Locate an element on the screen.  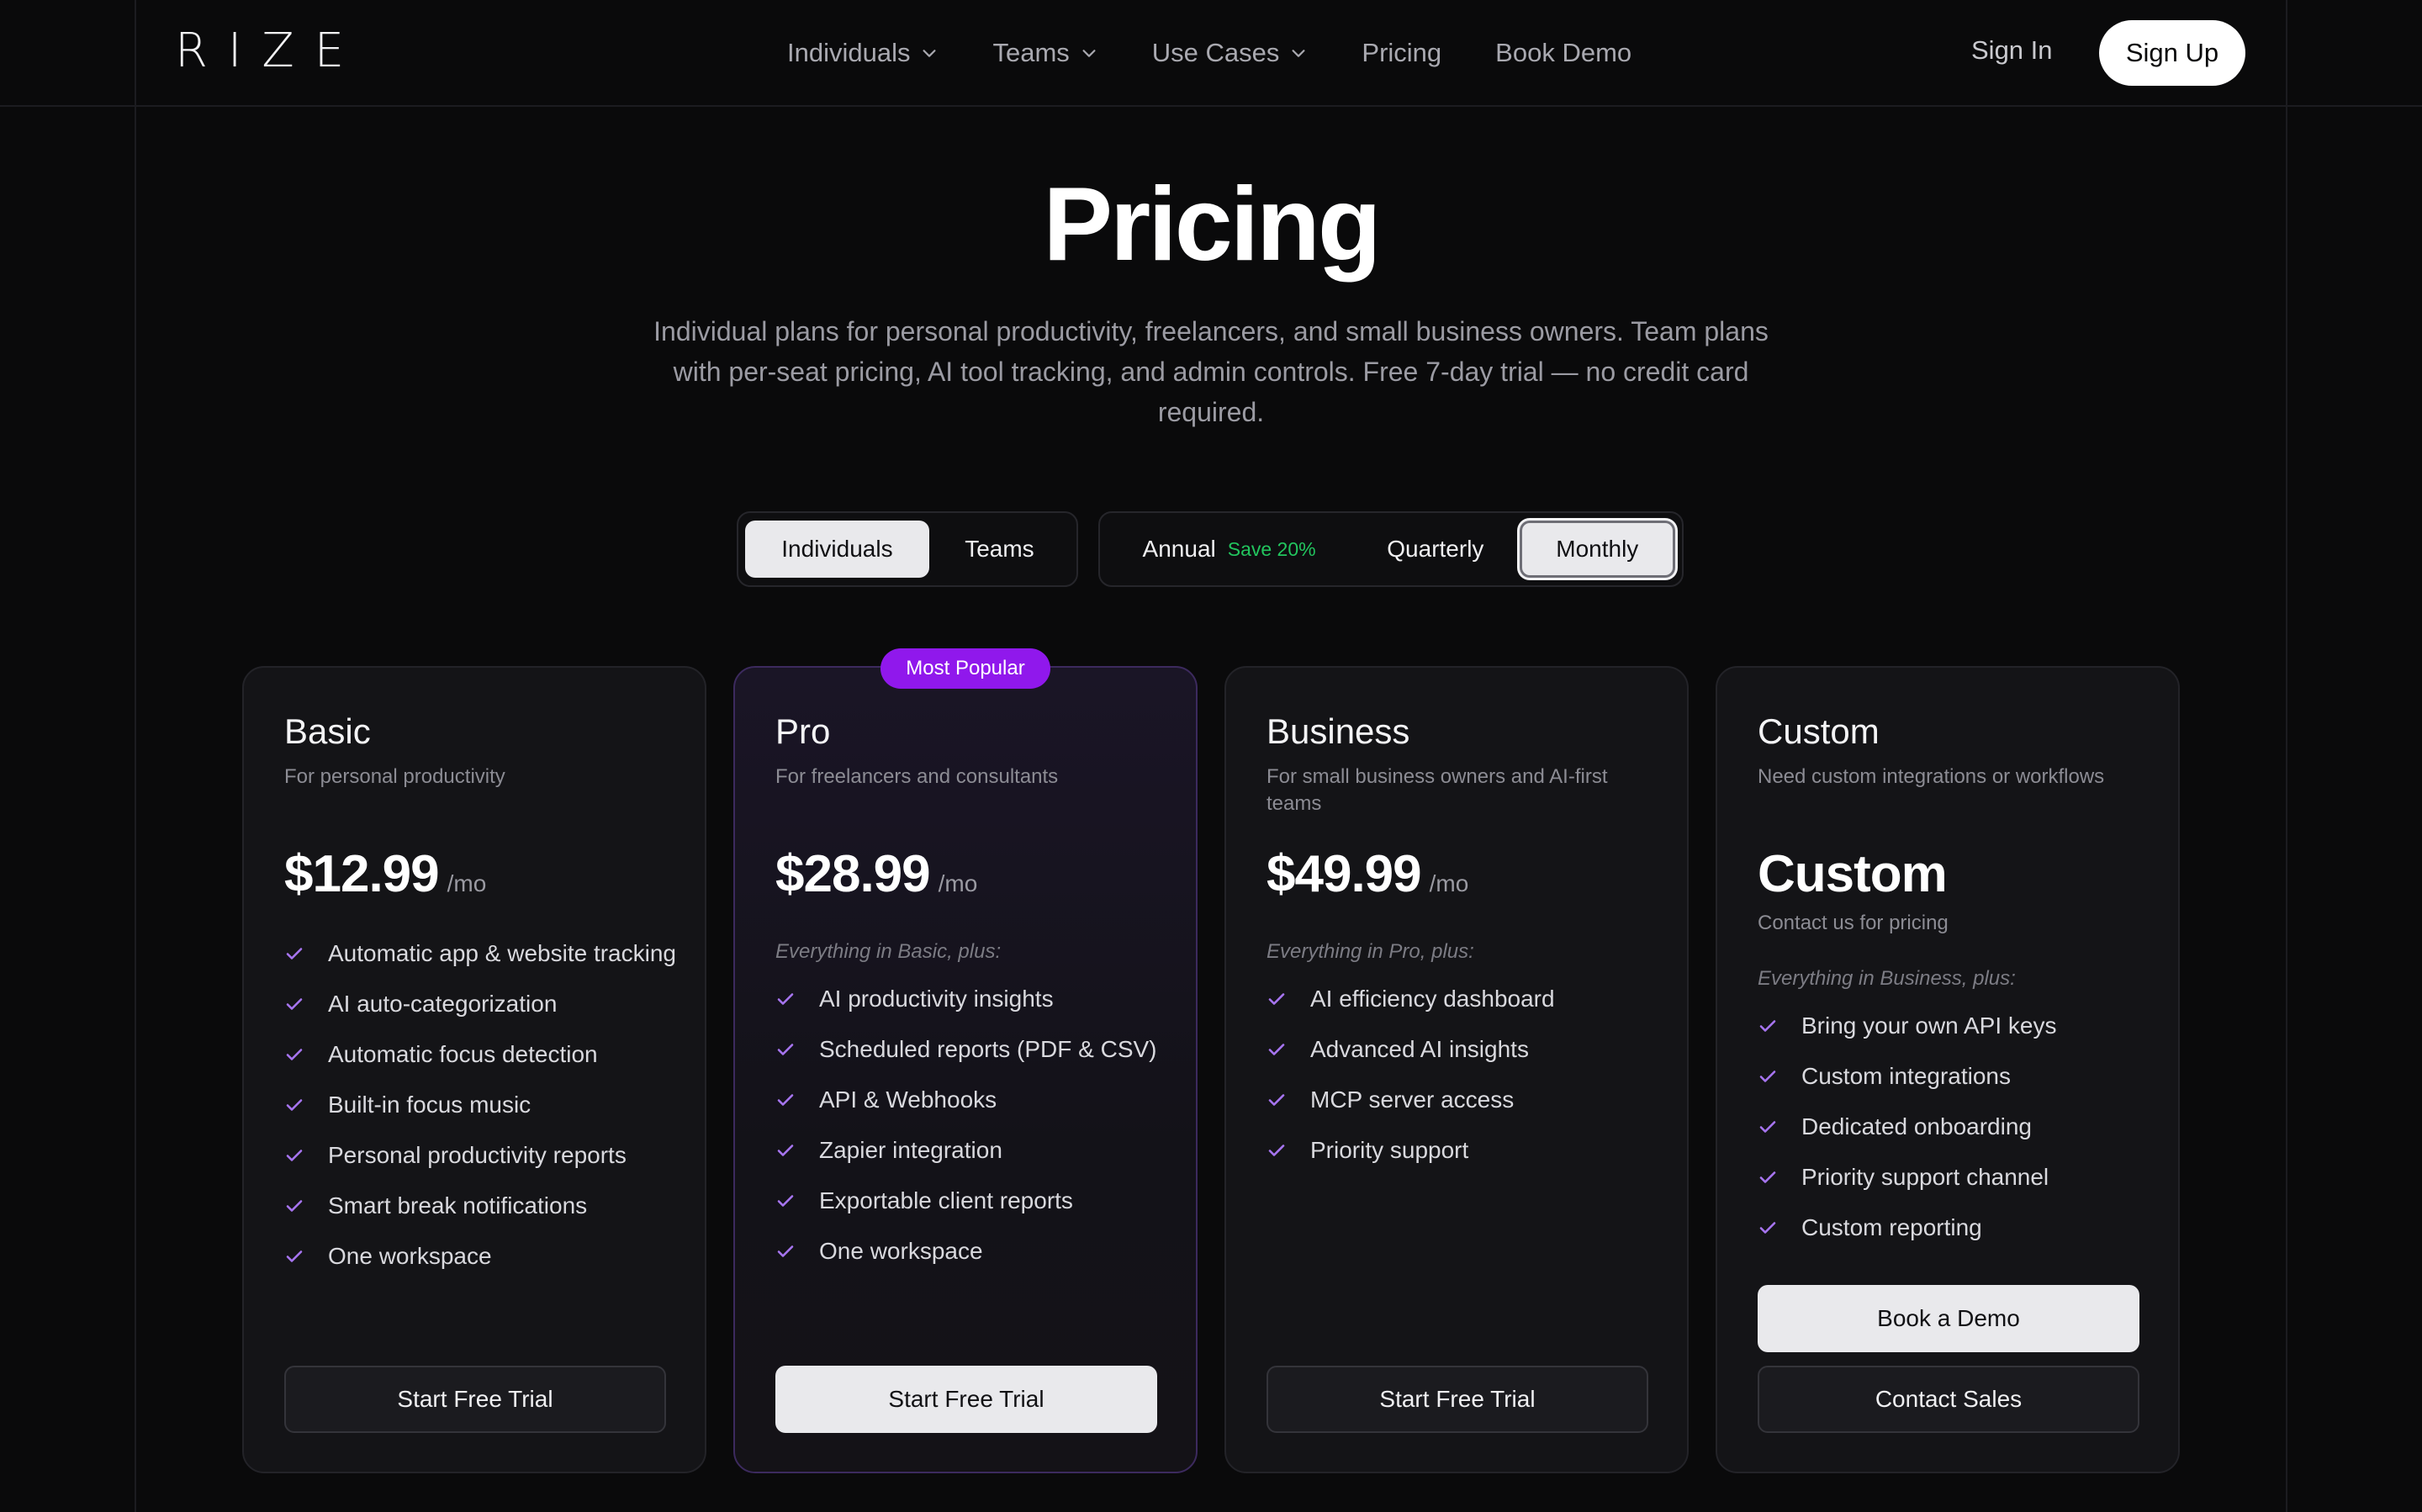
feature-label: One workspace is located at coordinates (410, 1256).